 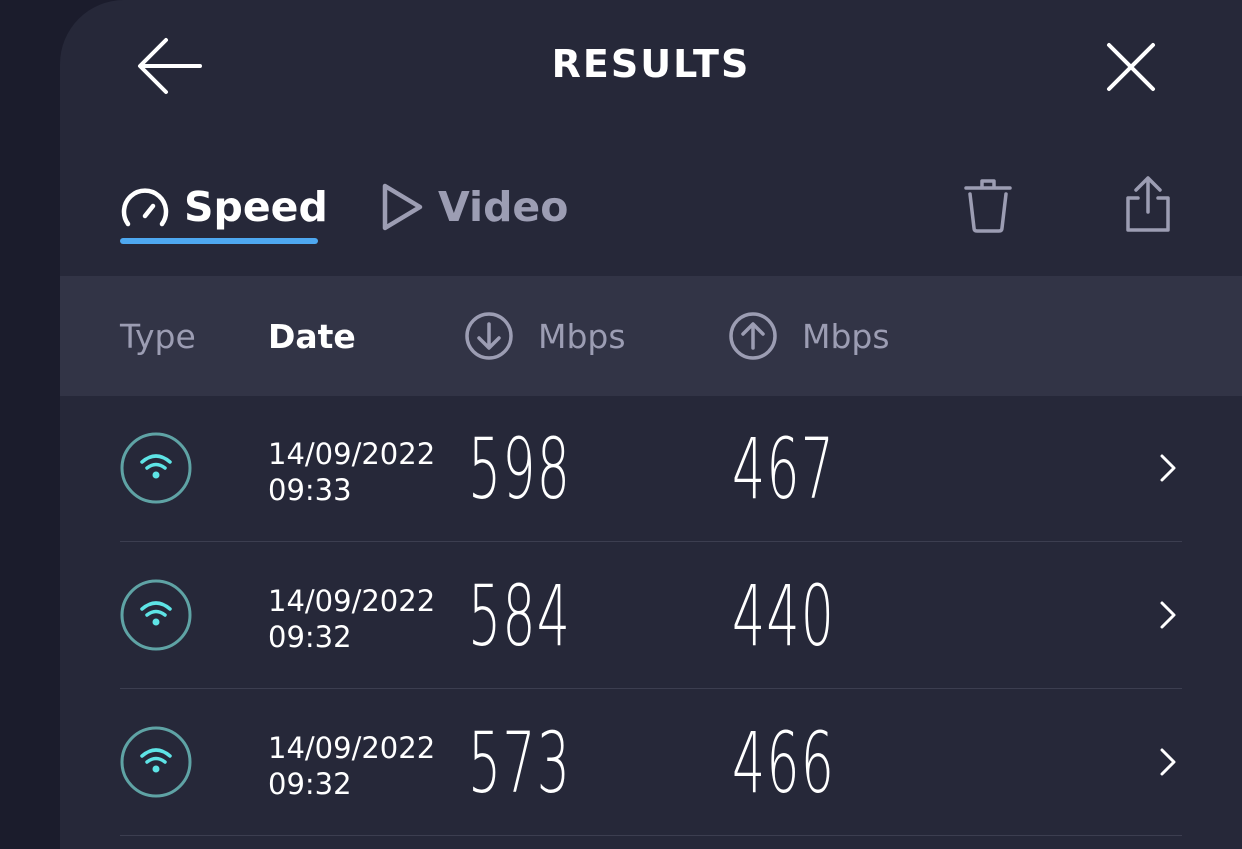 What do you see at coordinates (846, 336) in the screenshot?
I see `upload-unit-label: Mbps` at bounding box center [846, 336].